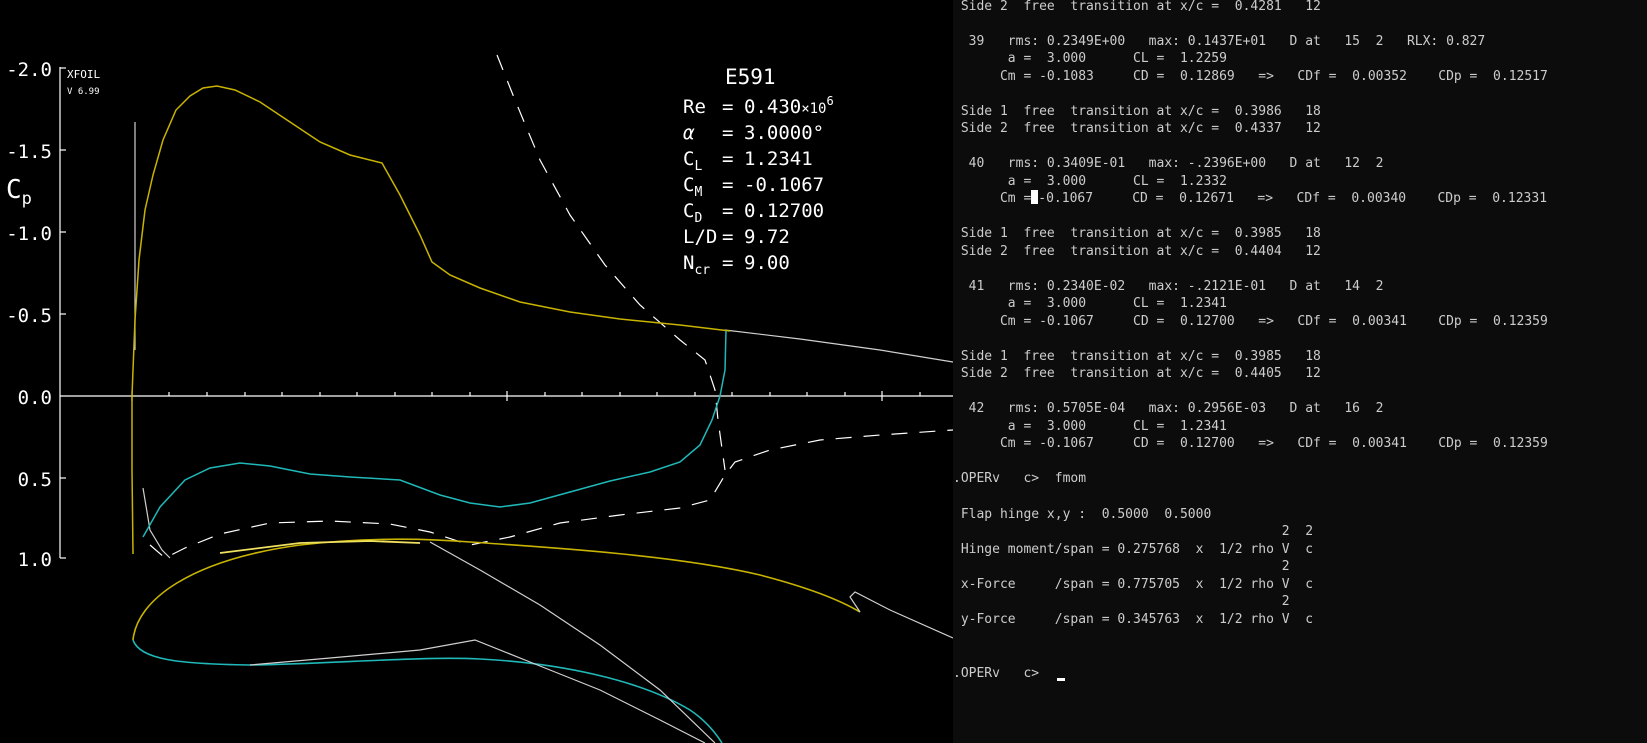  I want to click on flap-deflected-chord, so click(572, 642).